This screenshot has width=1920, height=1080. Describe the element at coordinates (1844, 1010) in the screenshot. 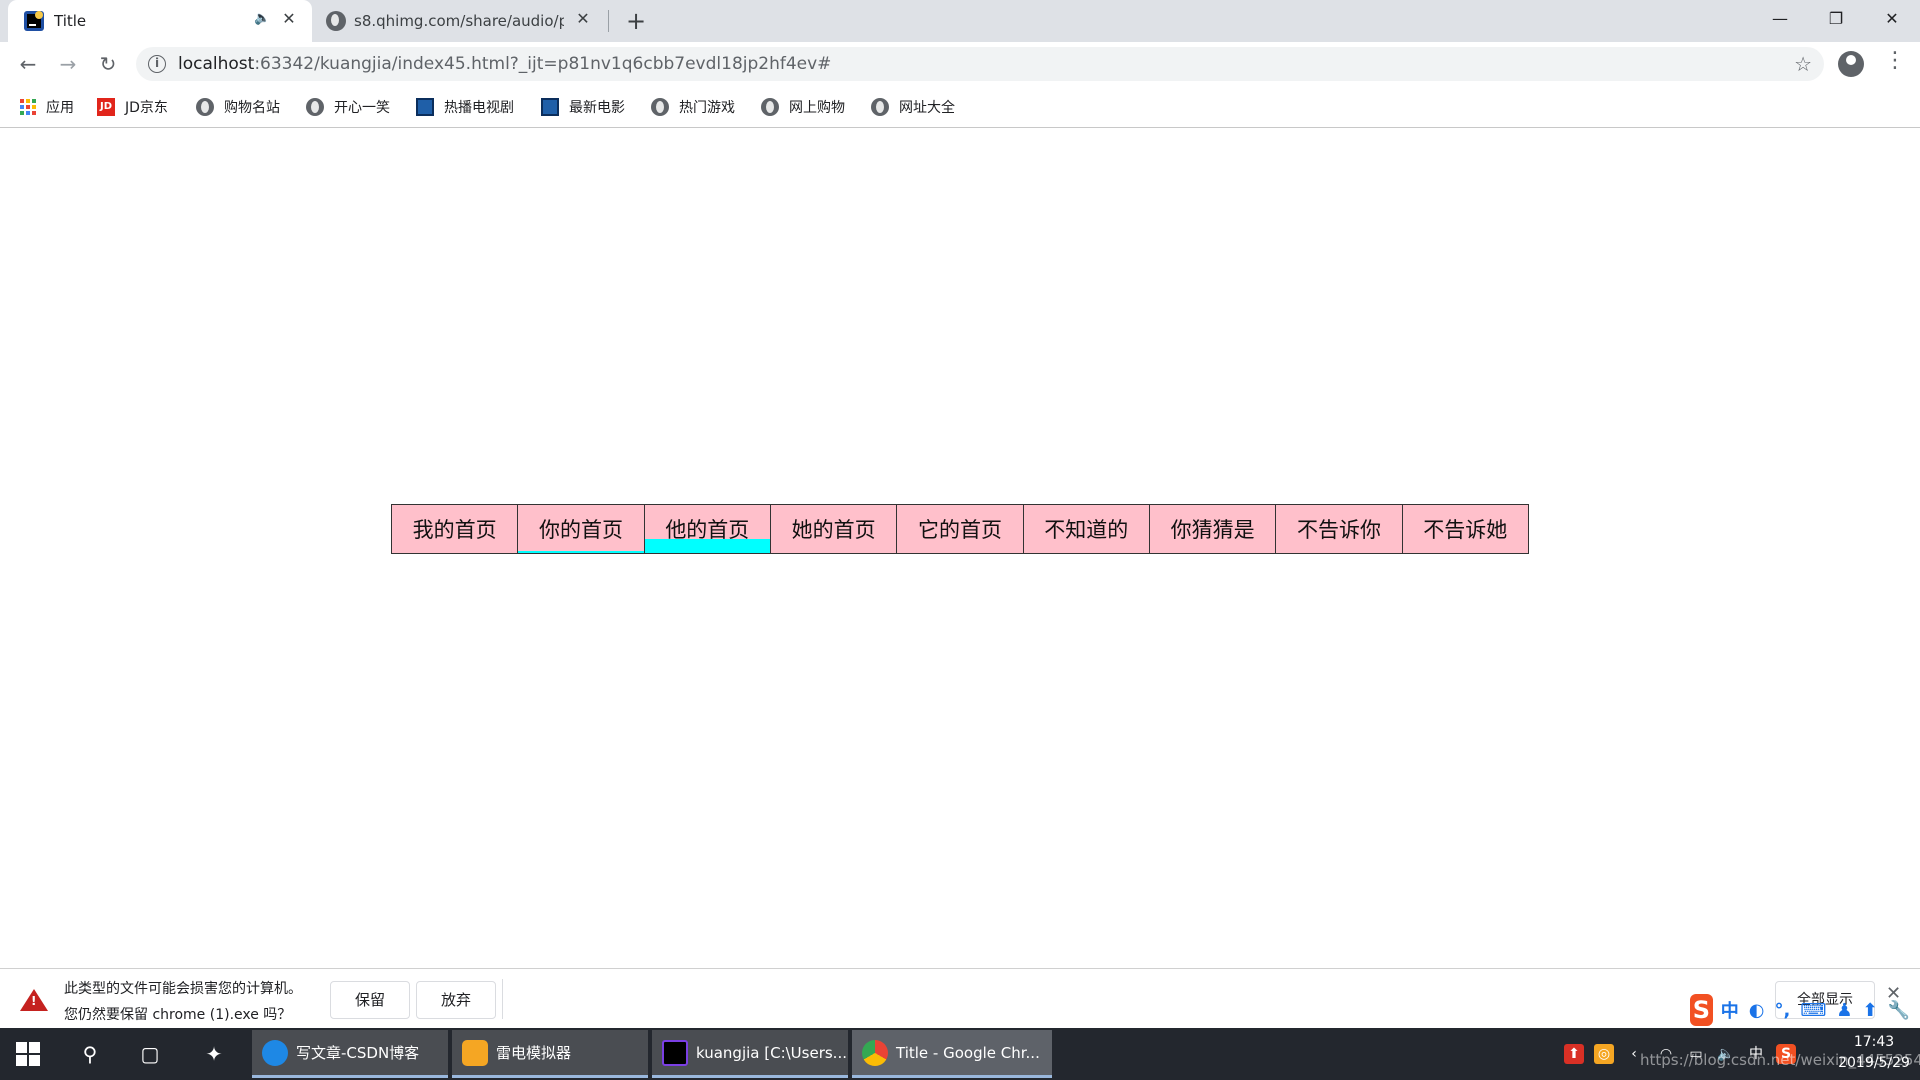

I see `ime-skin-icon: ♟` at that location.